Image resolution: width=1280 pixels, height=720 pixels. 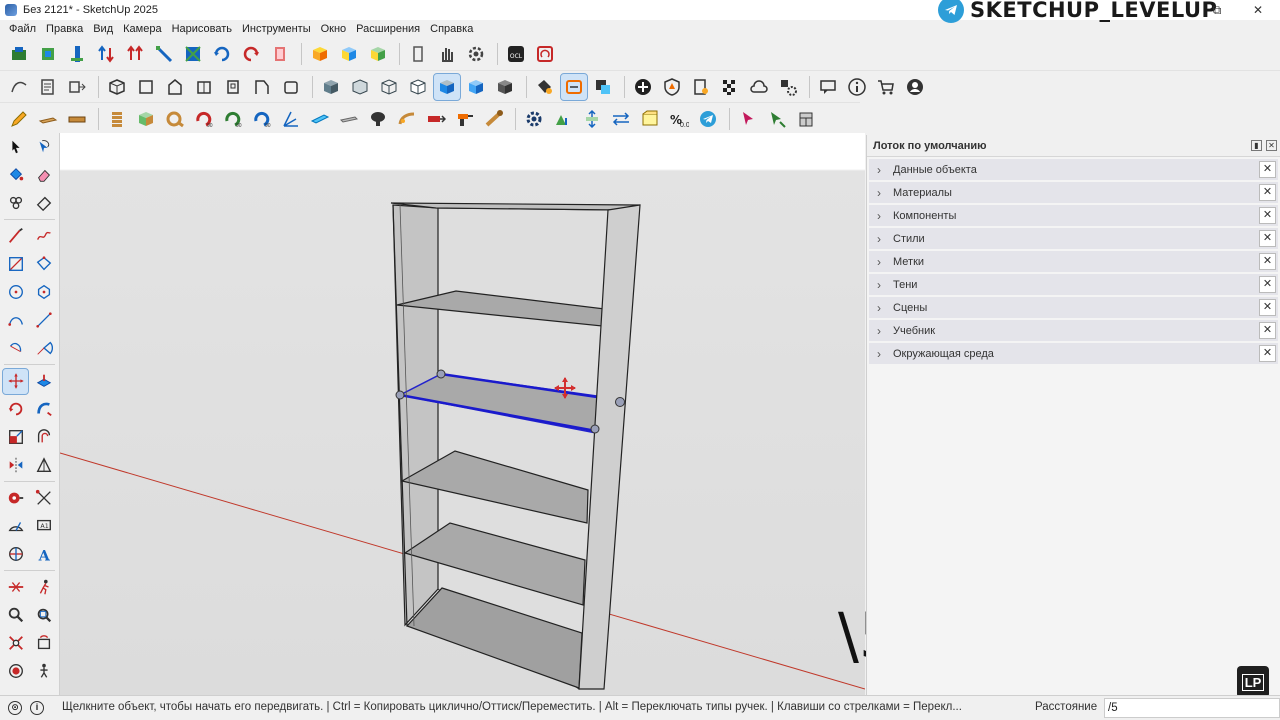 What do you see at coordinates (43, 203) in the screenshot?
I see `tag-eraser-icon` at bounding box center [43, 203].